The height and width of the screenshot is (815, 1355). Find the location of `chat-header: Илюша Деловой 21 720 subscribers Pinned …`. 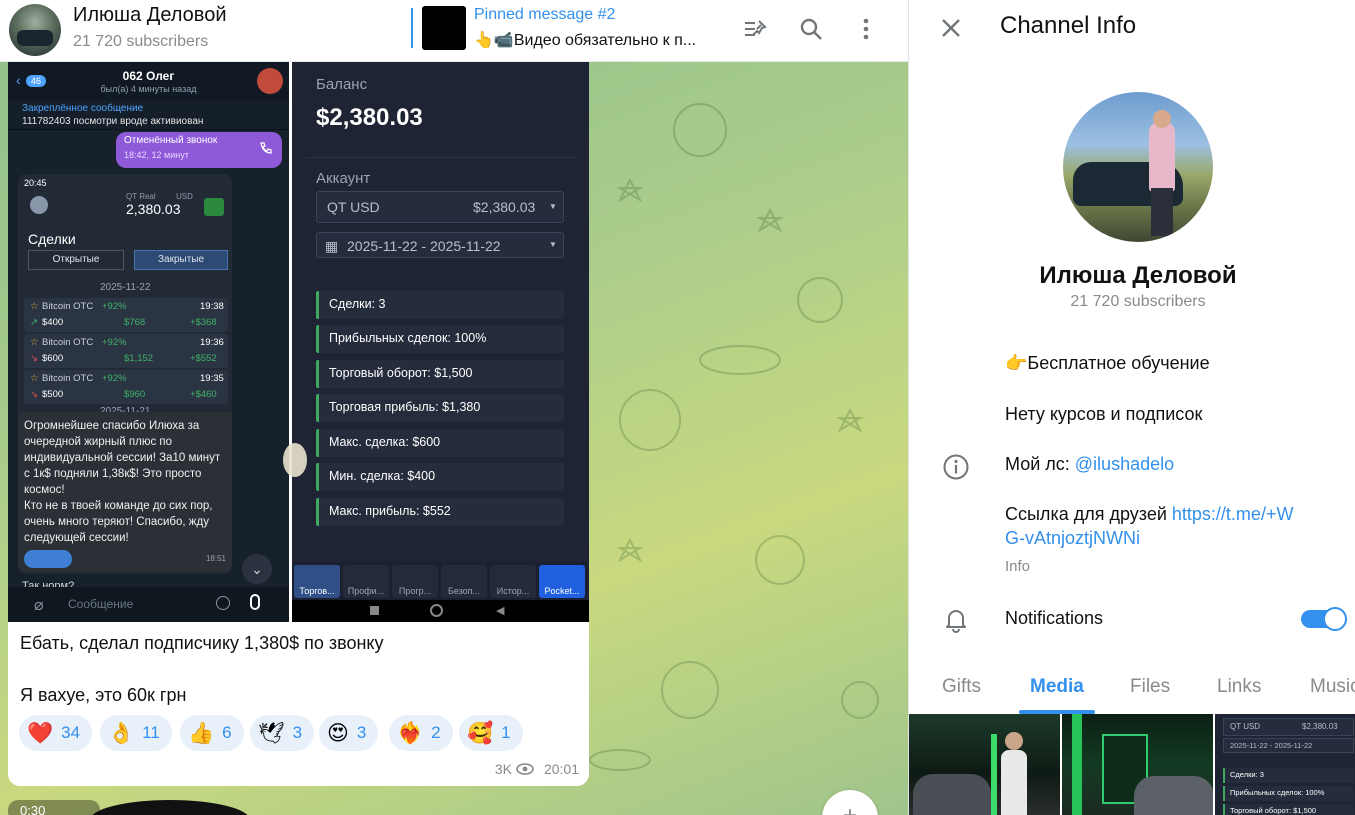

chat-header: Илюша Деловой 21 720 subscribers Pinned … is located at coordinates (454, 31).